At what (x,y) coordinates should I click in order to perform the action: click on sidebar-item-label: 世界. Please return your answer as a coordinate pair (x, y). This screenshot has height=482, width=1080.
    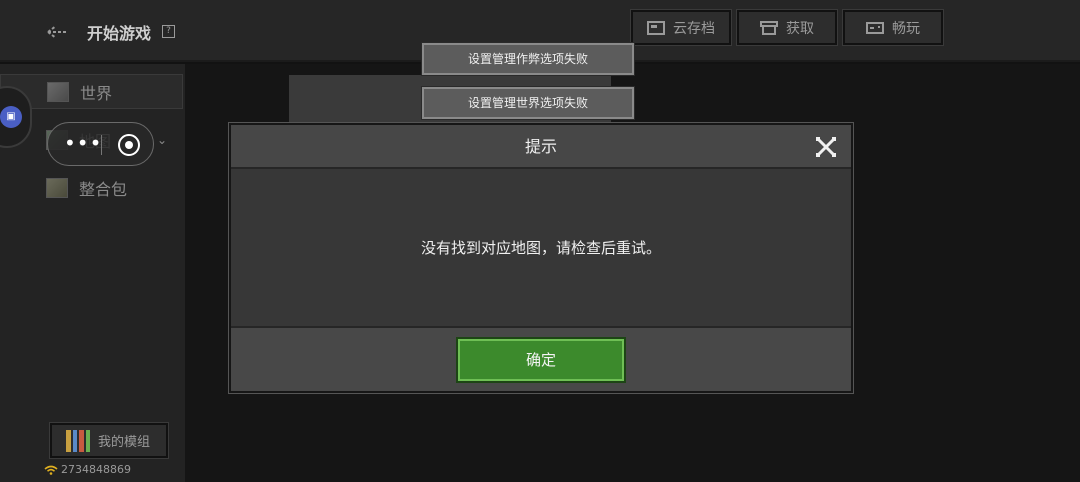
    Looking at the image, I should click on (96, 93).